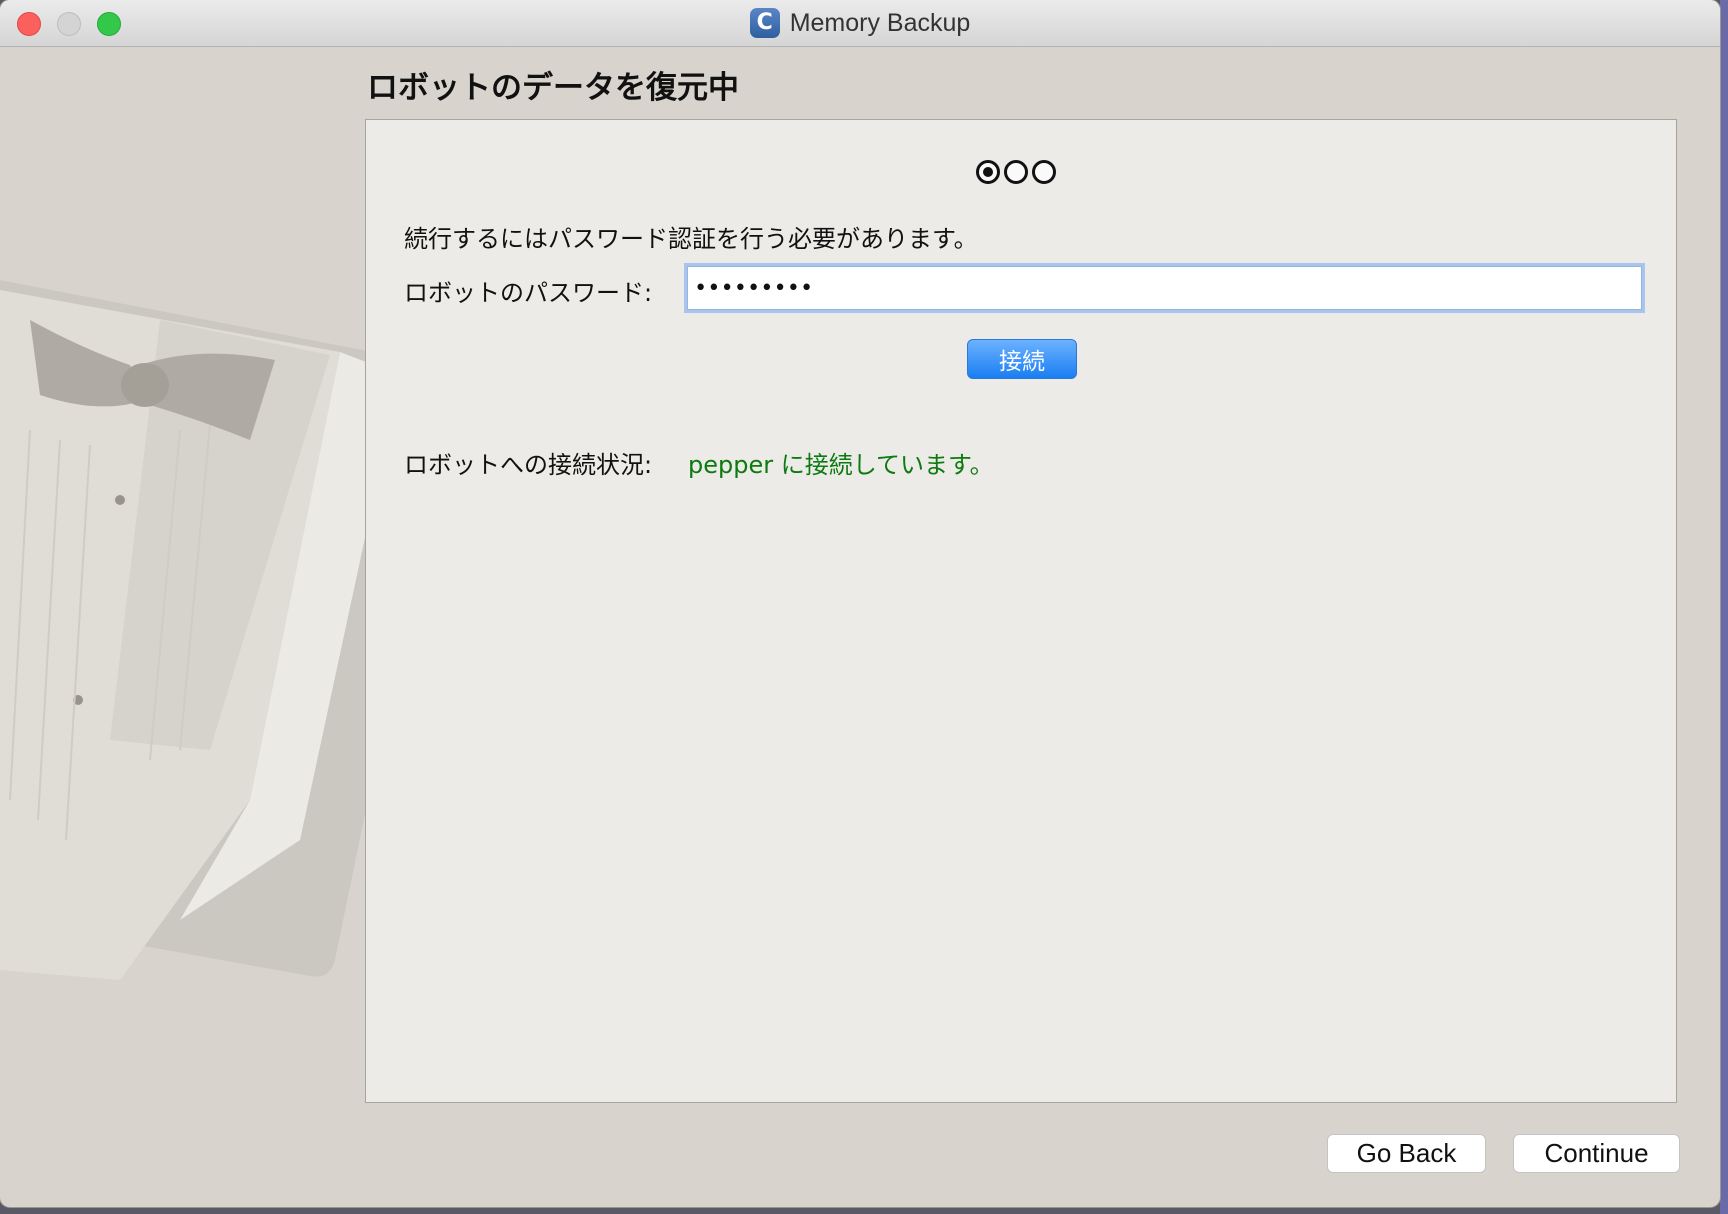 The width and height of the screenshot is (1728, 1214). I want to click on window-title: Memory Backup, so click(880, 22).